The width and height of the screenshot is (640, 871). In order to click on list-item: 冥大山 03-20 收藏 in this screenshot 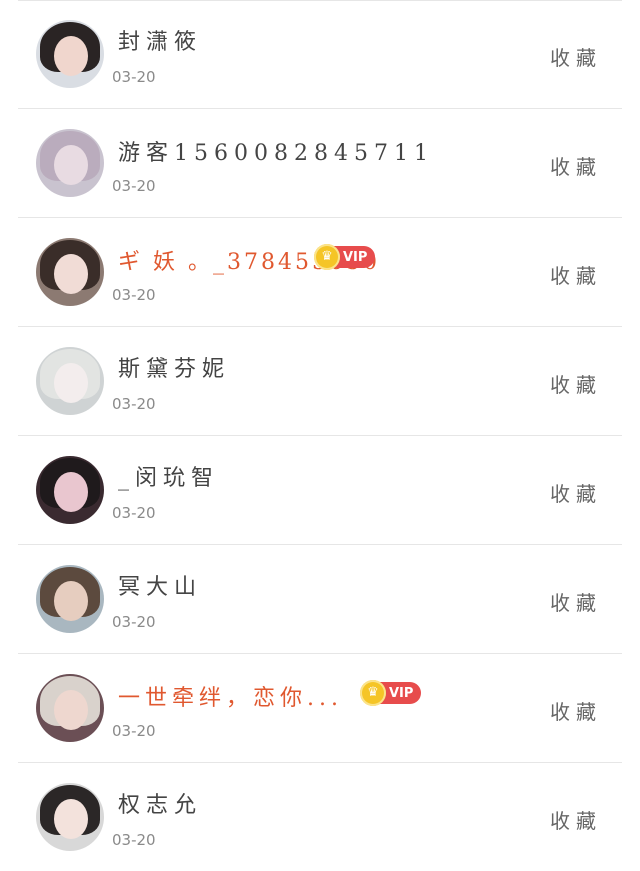, I will do `click(320, 599)`.